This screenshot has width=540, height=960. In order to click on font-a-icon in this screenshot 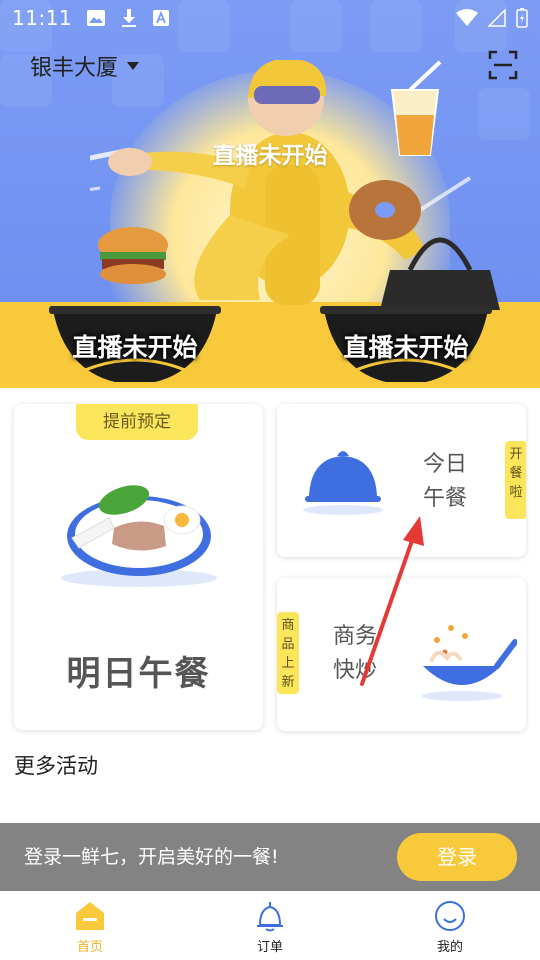, I will do `click(161, 18)`.